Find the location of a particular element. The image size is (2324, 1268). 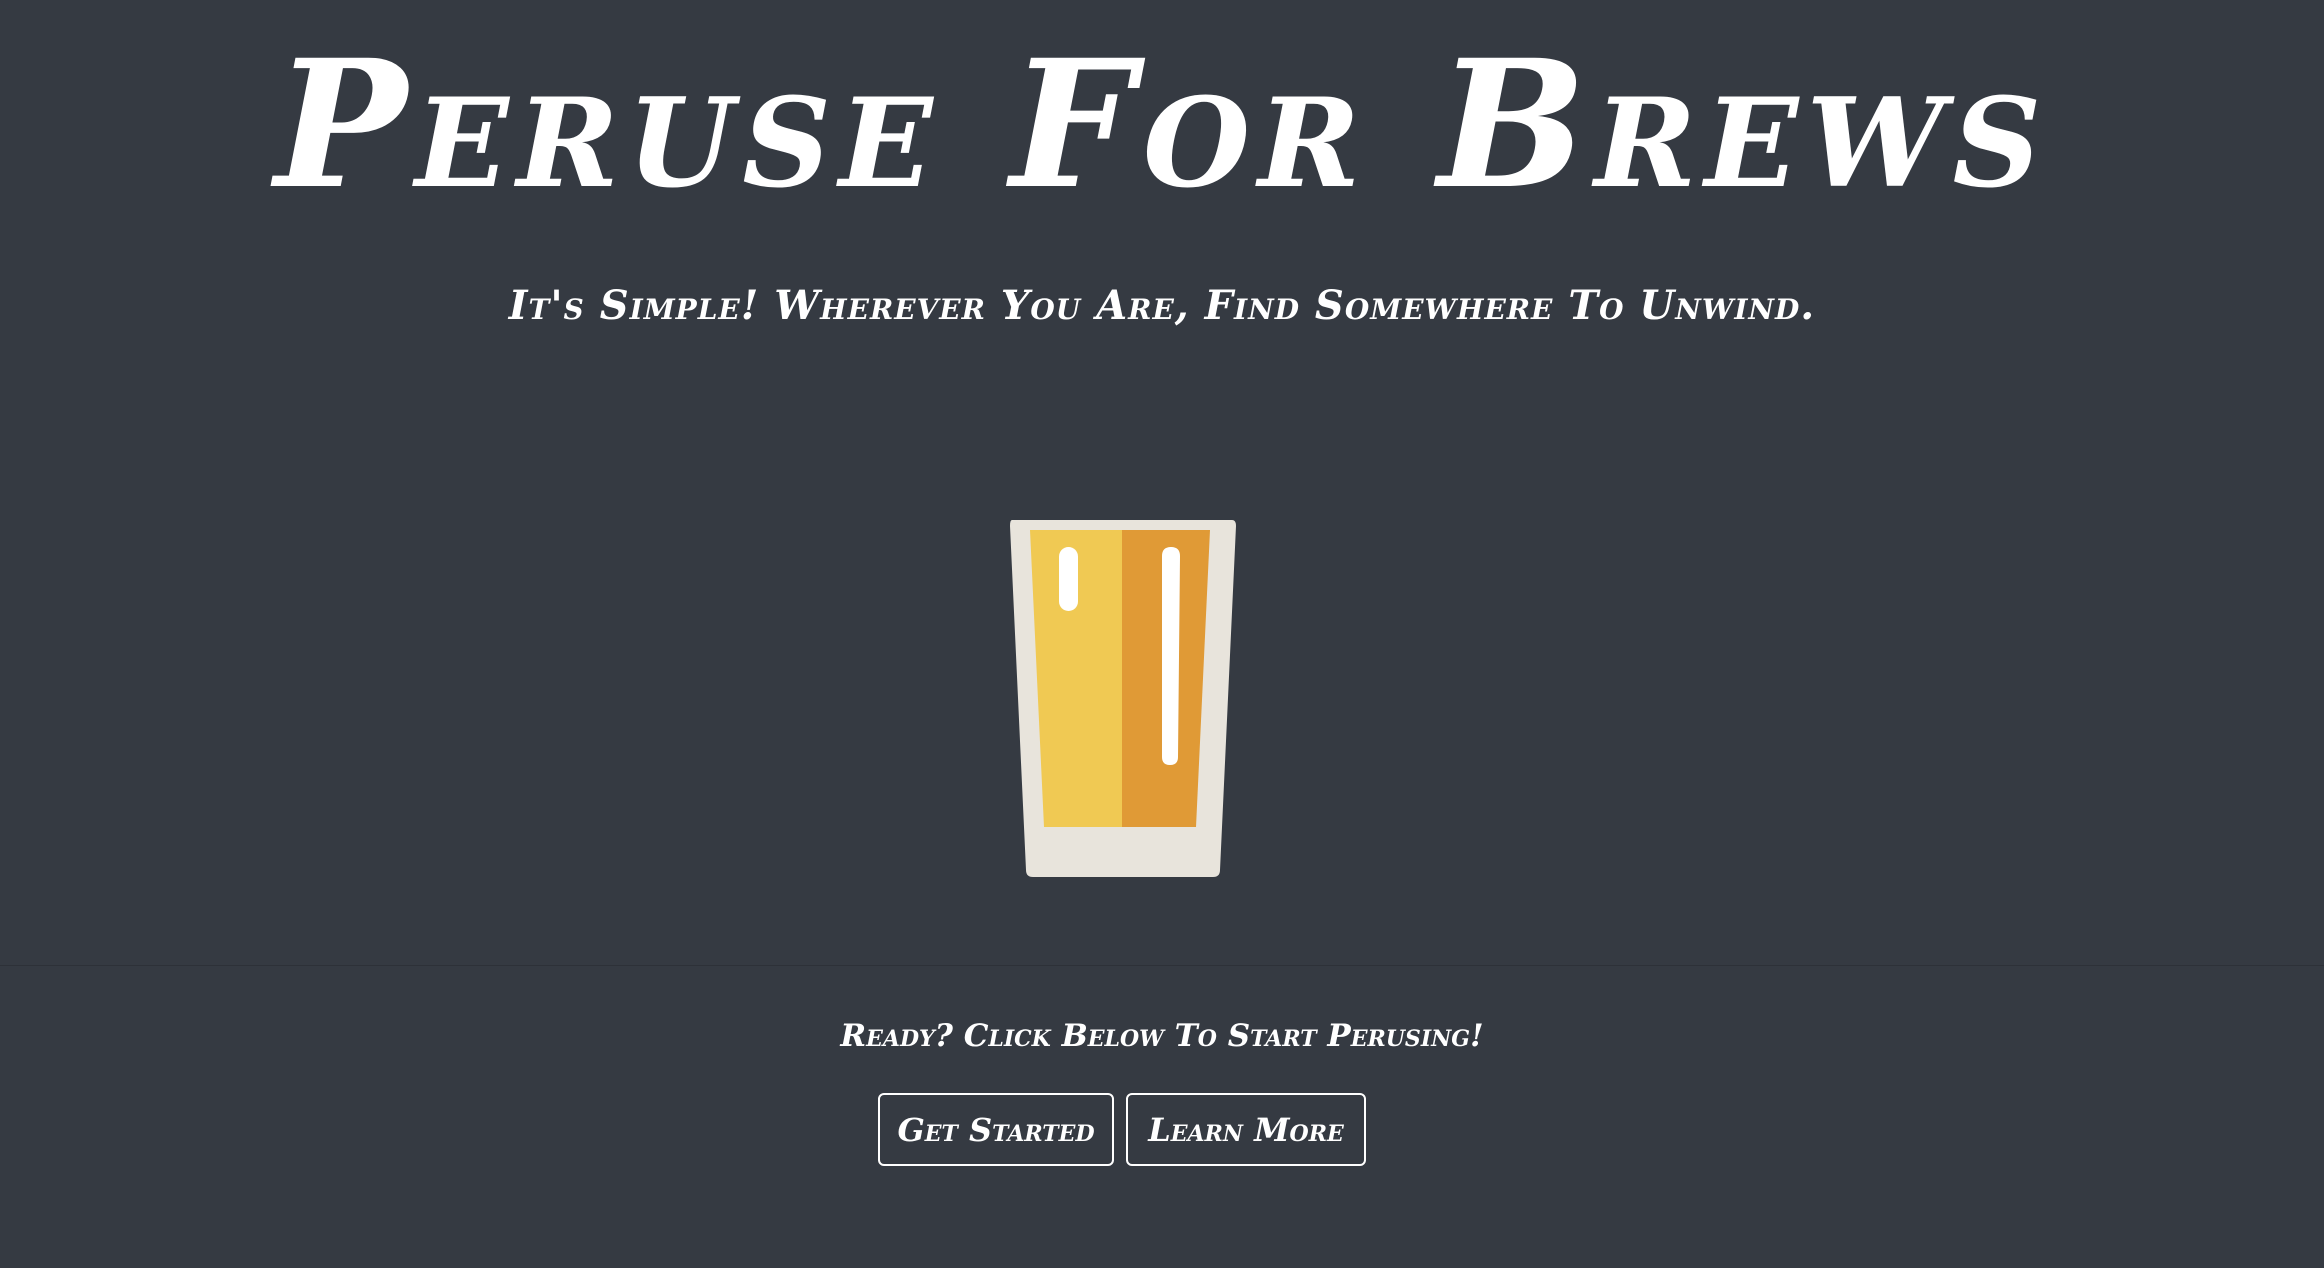

cta-prompt: Ready? Click Below To Start Perusing! is located at coordinates (1162, 1036).